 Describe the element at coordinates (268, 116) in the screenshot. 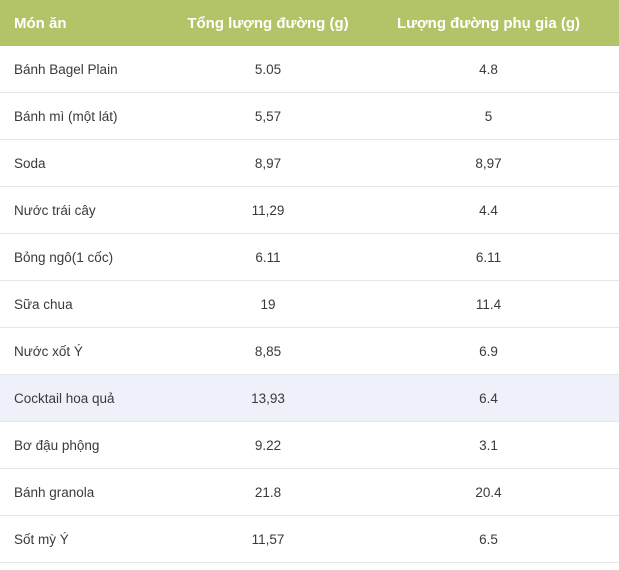

I see `cell-total-sugar: 5,57` at that location.